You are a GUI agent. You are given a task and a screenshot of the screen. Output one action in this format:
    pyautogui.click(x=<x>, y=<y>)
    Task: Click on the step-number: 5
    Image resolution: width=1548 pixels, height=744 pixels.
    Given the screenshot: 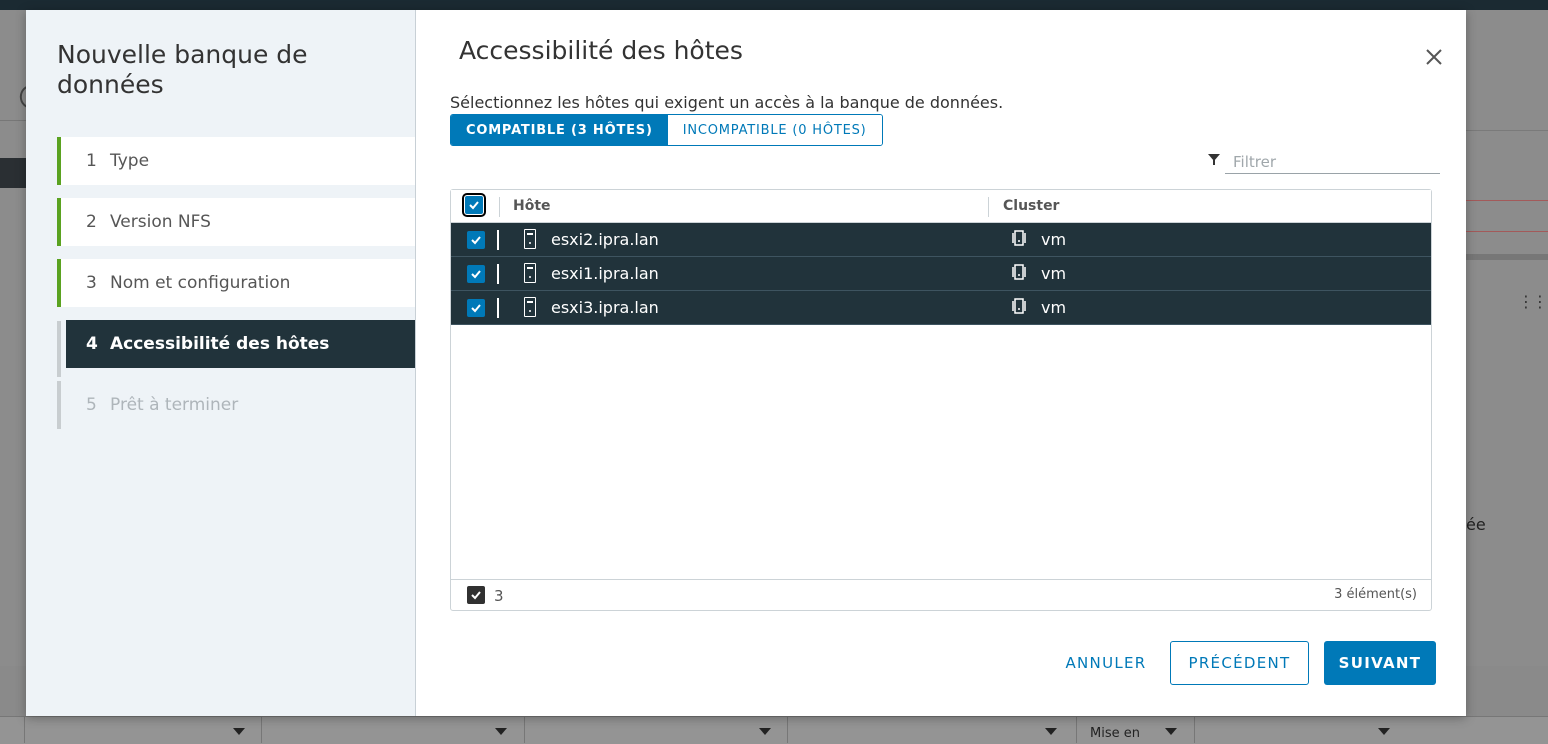 What is the action you would take?
    pyautogui.click(x=91, y=405)
    